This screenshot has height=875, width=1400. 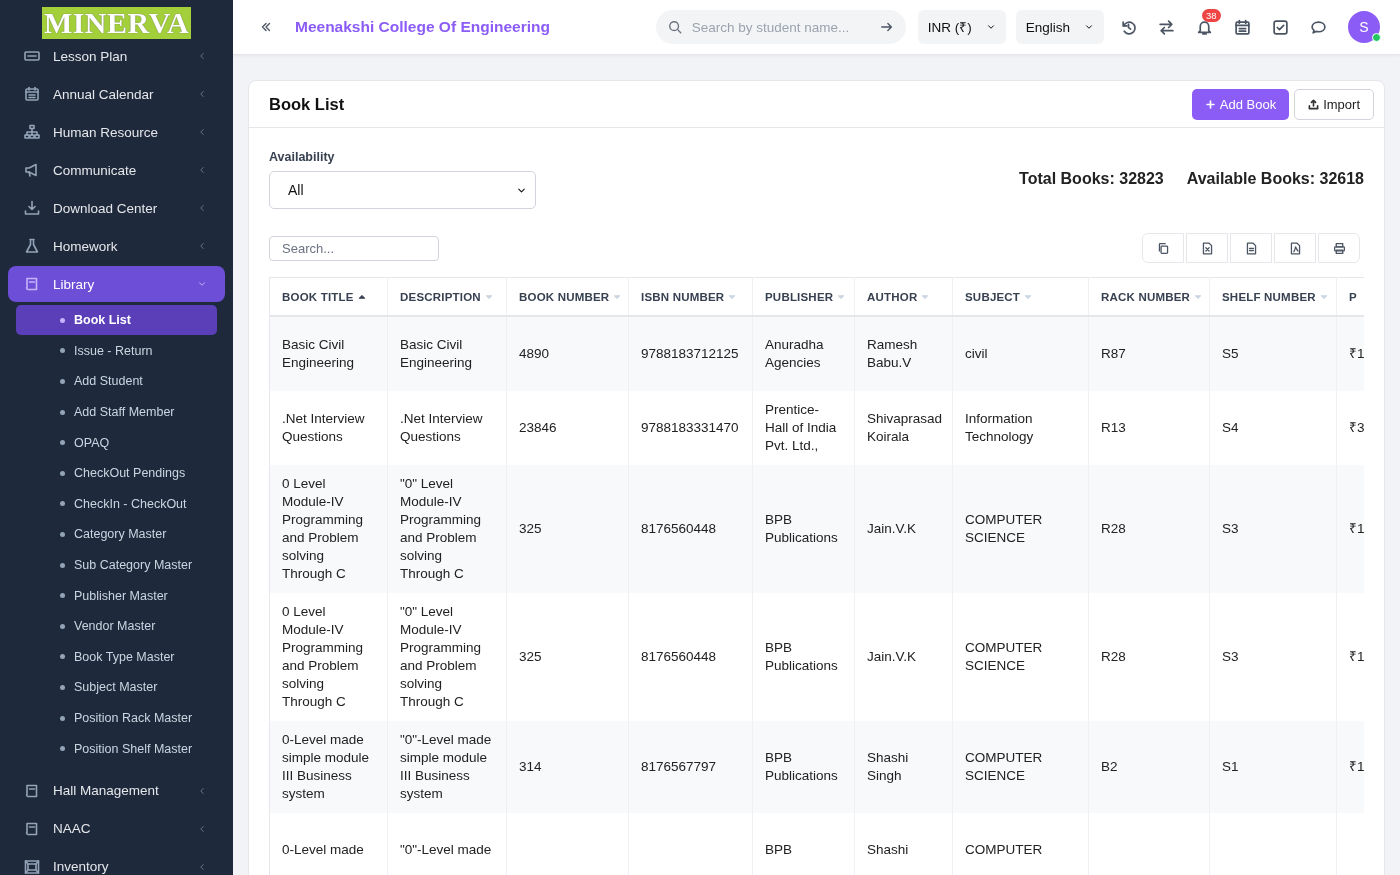 What do you see at coordinates (116, 94) in the screenshot?
I see `sidebar-item: Annual Calendar` at bounding box center [116, 94].